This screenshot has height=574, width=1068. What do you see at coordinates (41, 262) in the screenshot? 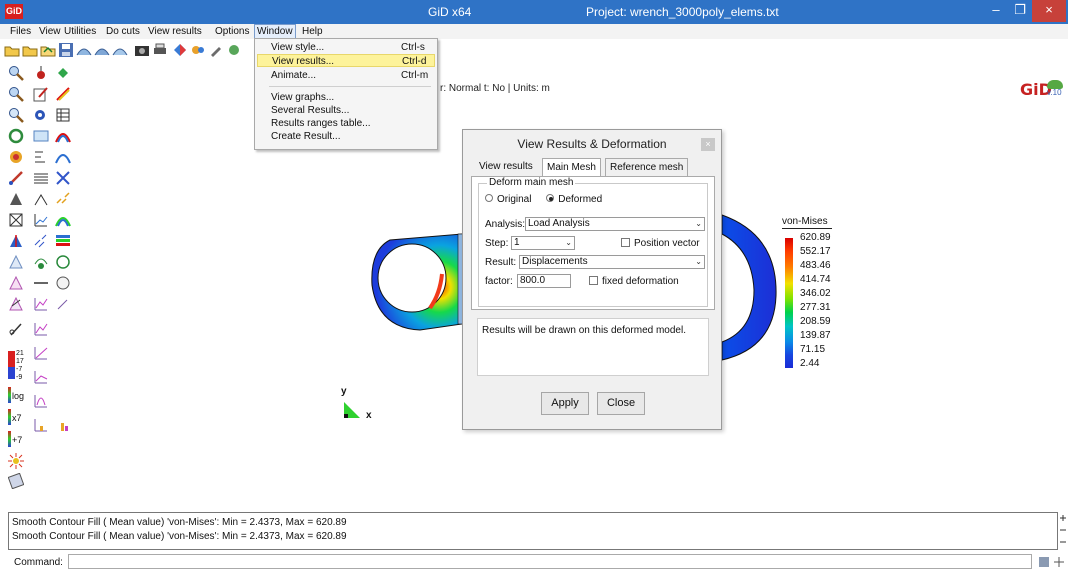
I see `iso-lines-icon` at bounding box center [41, 262].